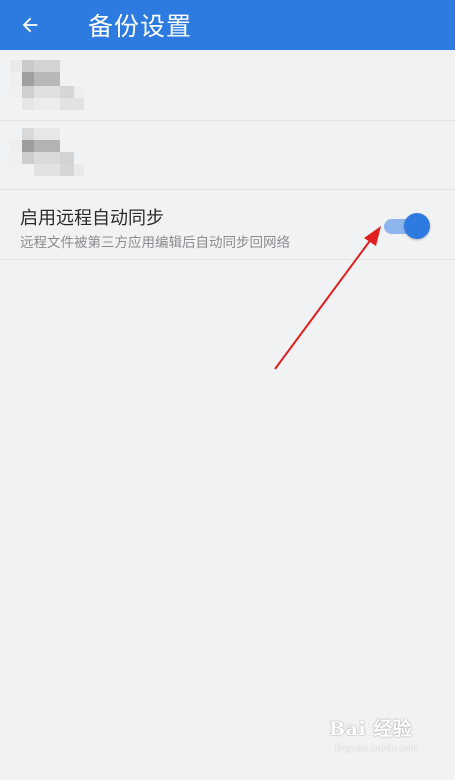 The height and width of the screenshot is (780, 455). I want to click on app-bar: 备份设置, so click(227, 25).